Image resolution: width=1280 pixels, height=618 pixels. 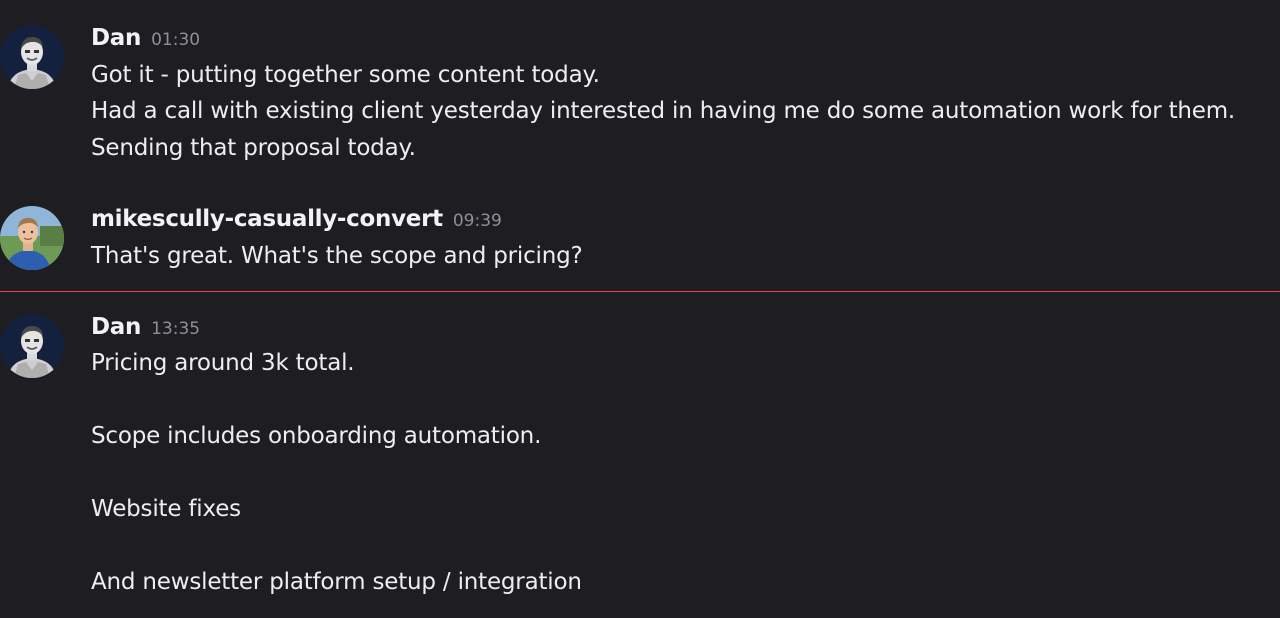 What do you see at coordinates (316, 436) in the screenshot?
I see `message-line: Scope includes onboarding automation.` at bounding box center [316, 436].